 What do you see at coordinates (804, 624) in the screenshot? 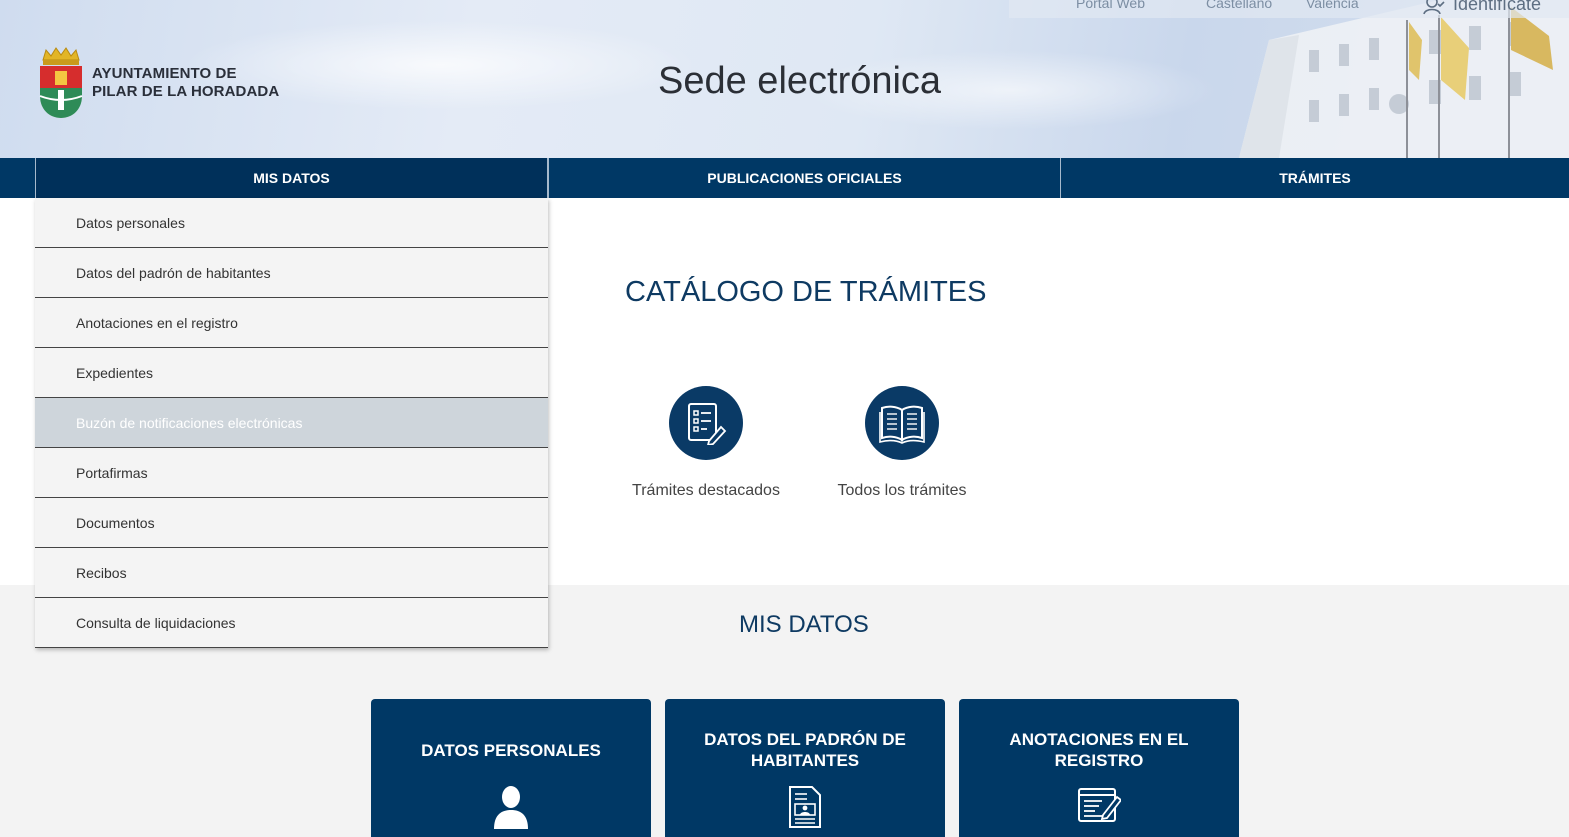
I see `section-title: MIS DATOS` at bounding box center [804, 624].